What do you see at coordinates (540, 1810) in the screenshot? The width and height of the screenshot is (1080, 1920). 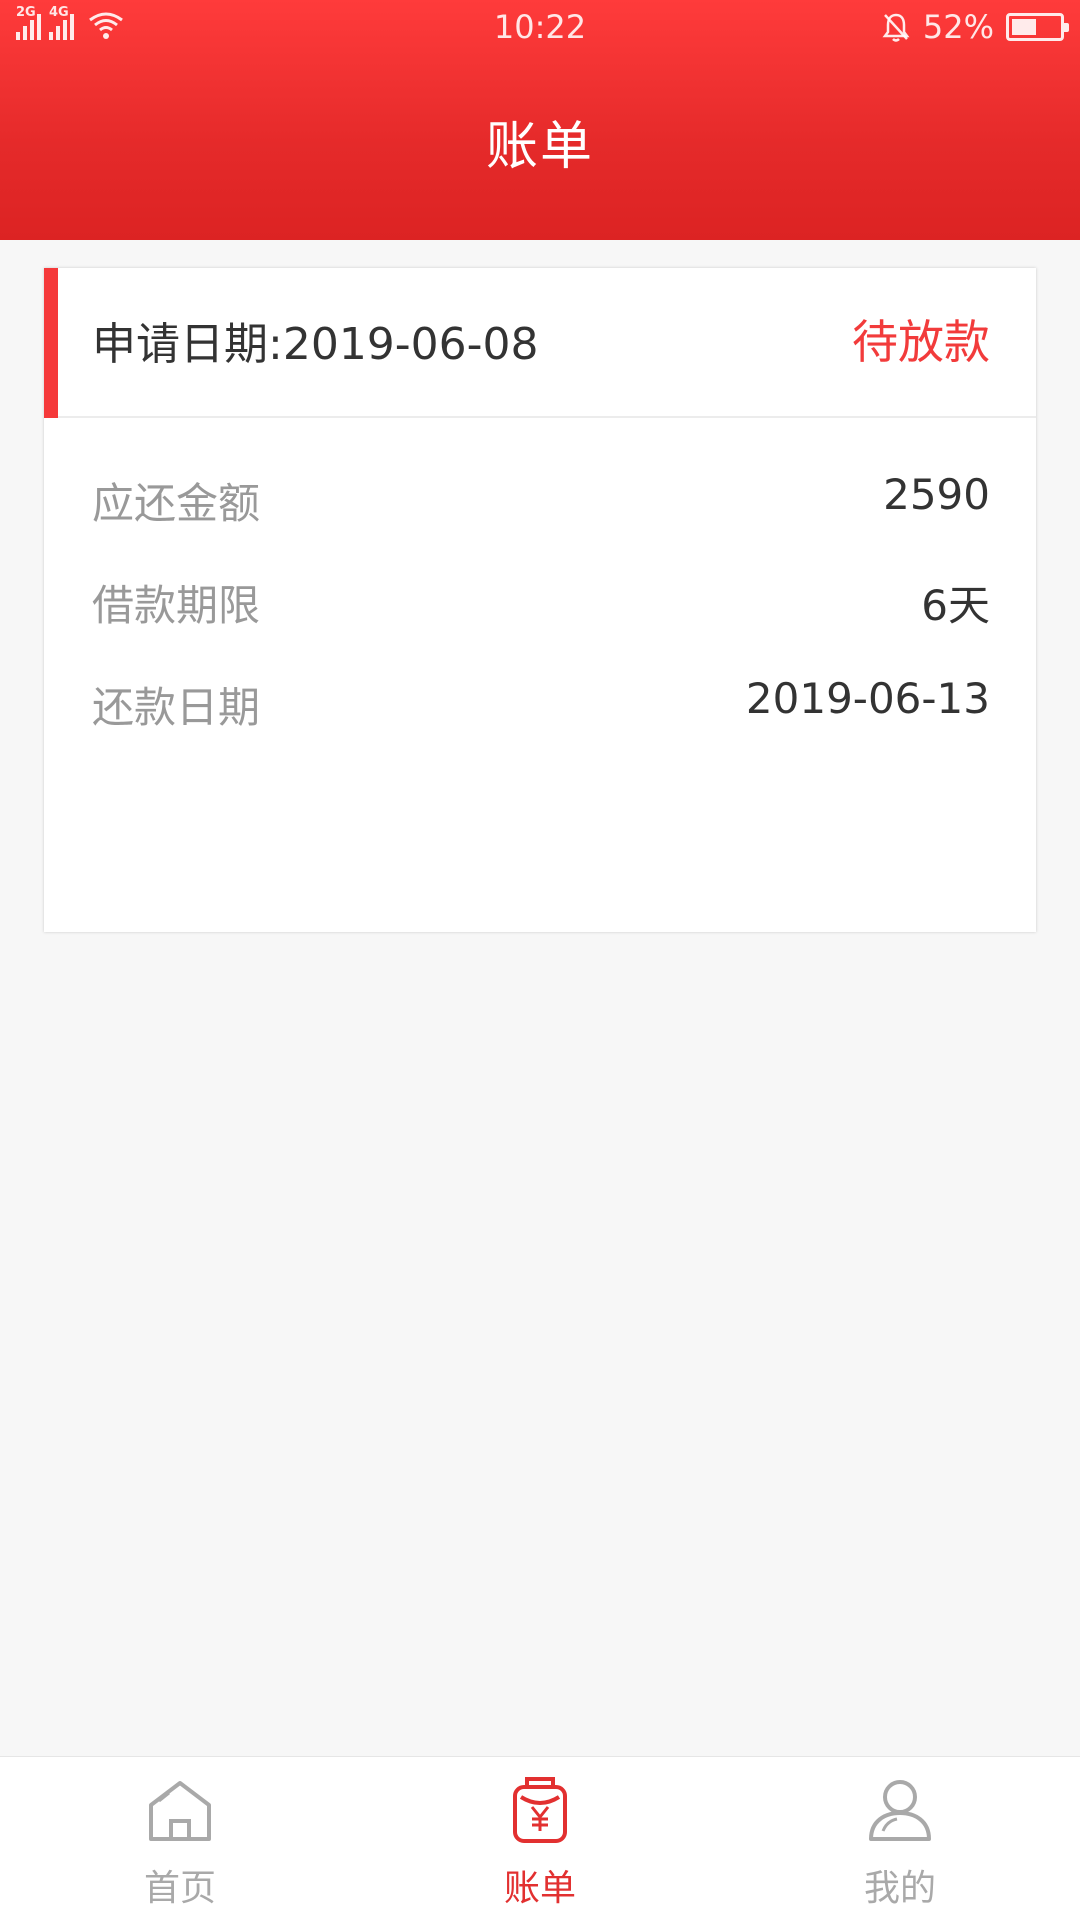 I see `bill-icon` at bounding box center [540, 1810].